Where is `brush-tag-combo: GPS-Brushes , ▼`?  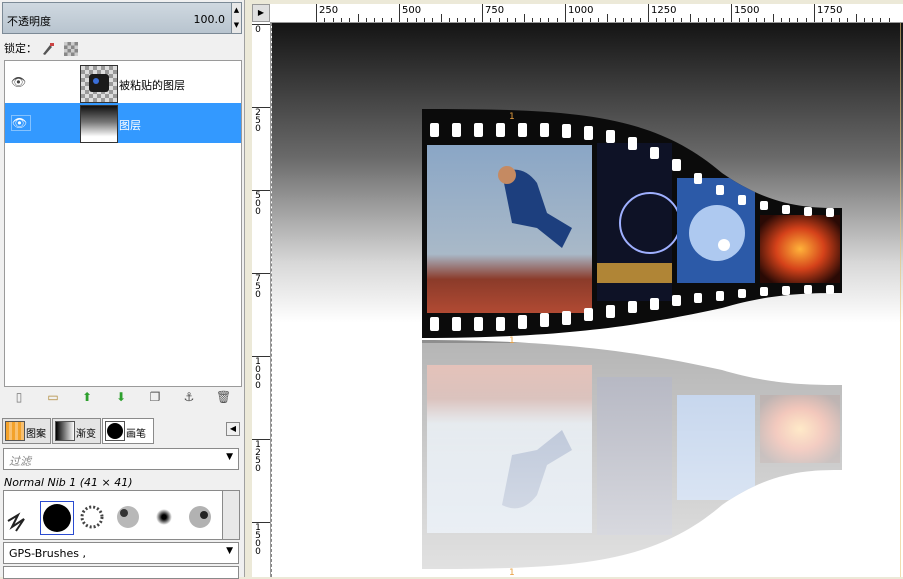
brush-tag-combo: GPS-Brushes , ▼ is located at coordinates (121, 553).